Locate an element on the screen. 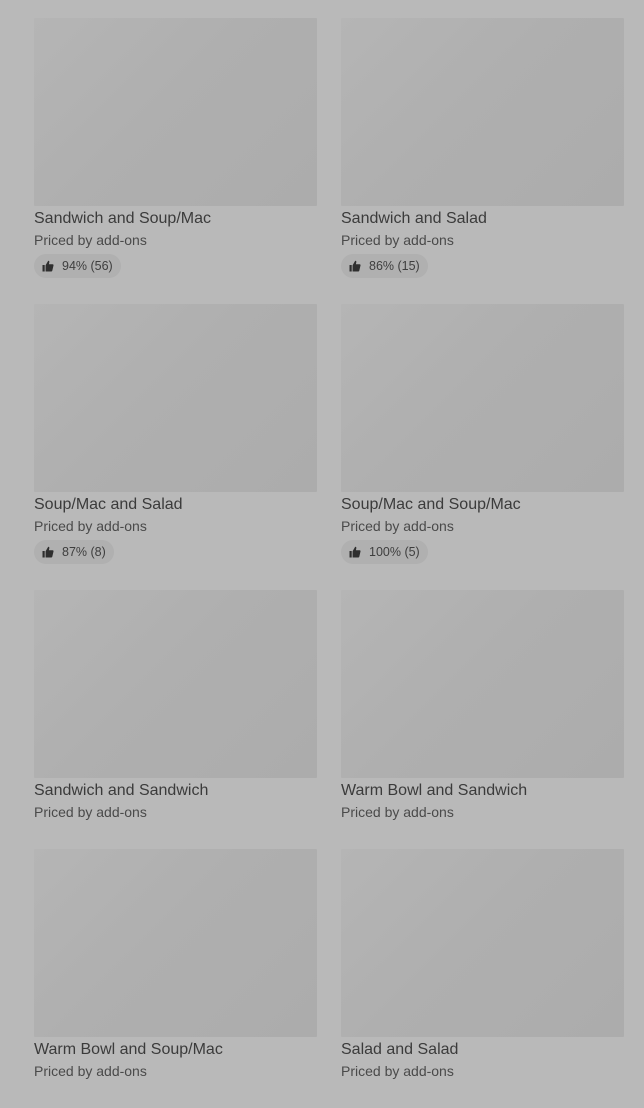  item-title: Warm Bowl and Soup/Mac is located at coordinates (175, 1050).